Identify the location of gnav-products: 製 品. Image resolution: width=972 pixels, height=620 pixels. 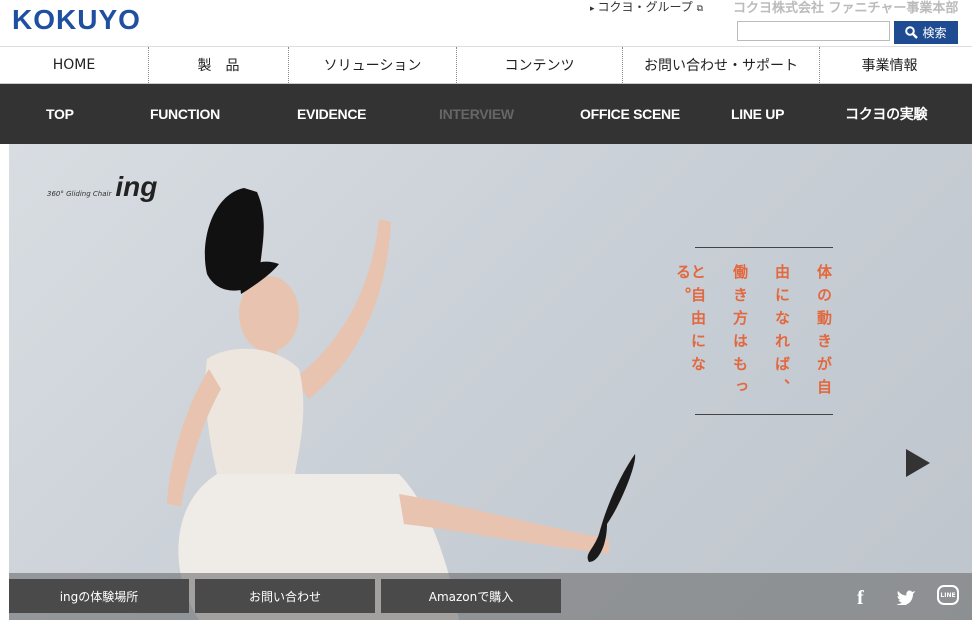
(219, 65).